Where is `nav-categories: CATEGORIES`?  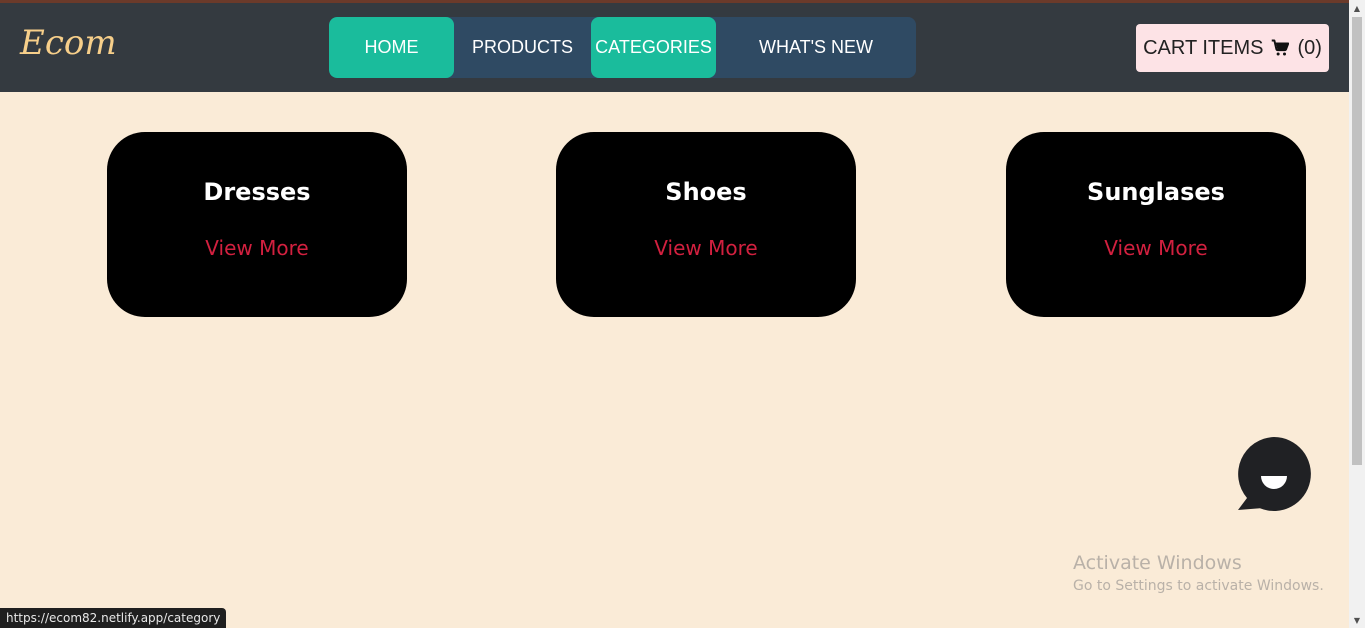 nav-categories: CATEGORIES is located at coordinates (653, 47).